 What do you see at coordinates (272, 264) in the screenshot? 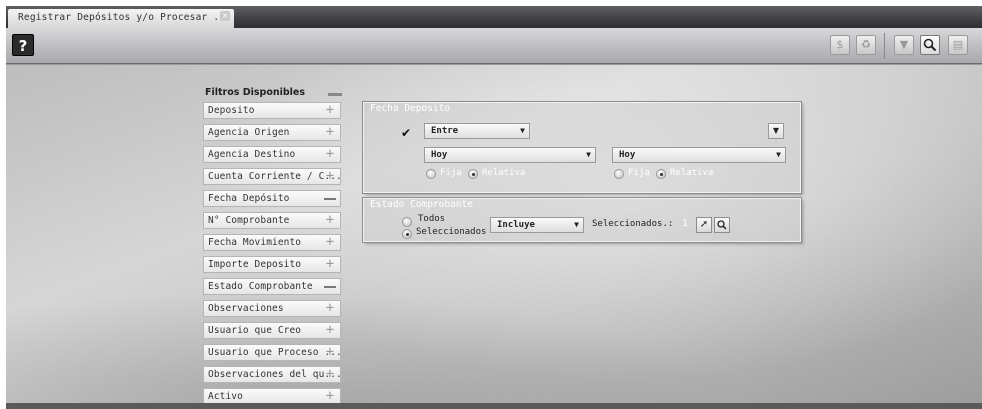
I see `filter-item-importe-deposito: Importe Deposito +` at bounding box center [272, 264].